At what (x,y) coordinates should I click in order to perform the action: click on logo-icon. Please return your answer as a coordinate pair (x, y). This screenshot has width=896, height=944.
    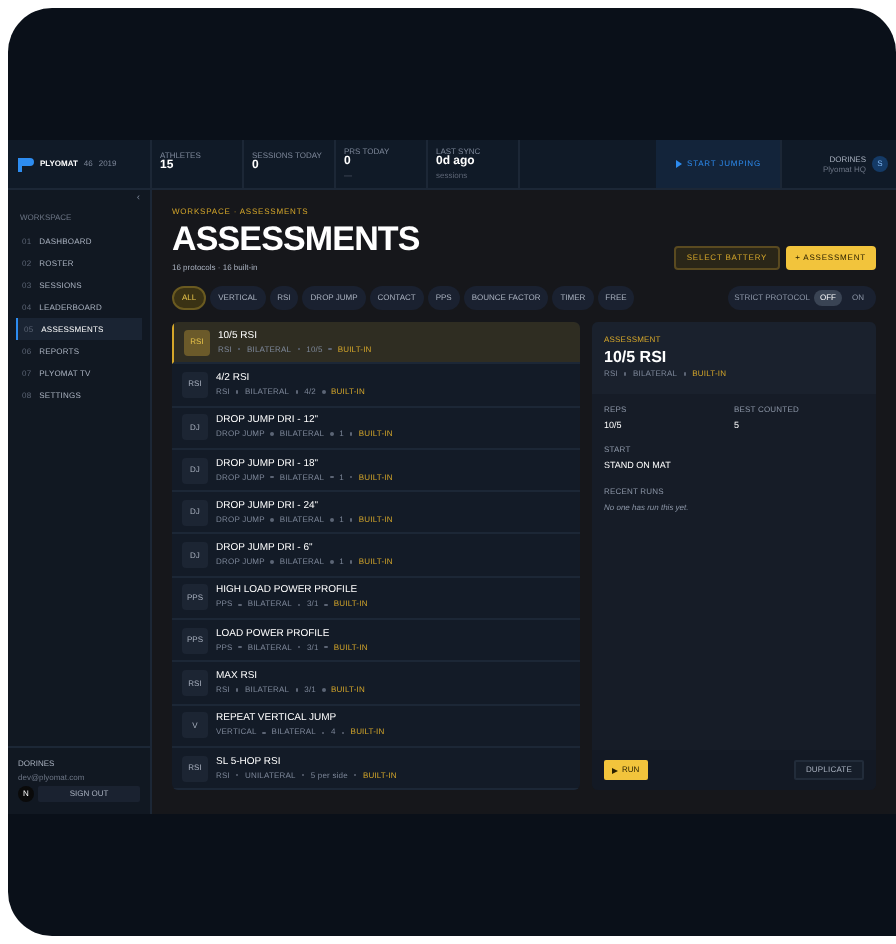
    Looking at the image, I should click on (26, 164).